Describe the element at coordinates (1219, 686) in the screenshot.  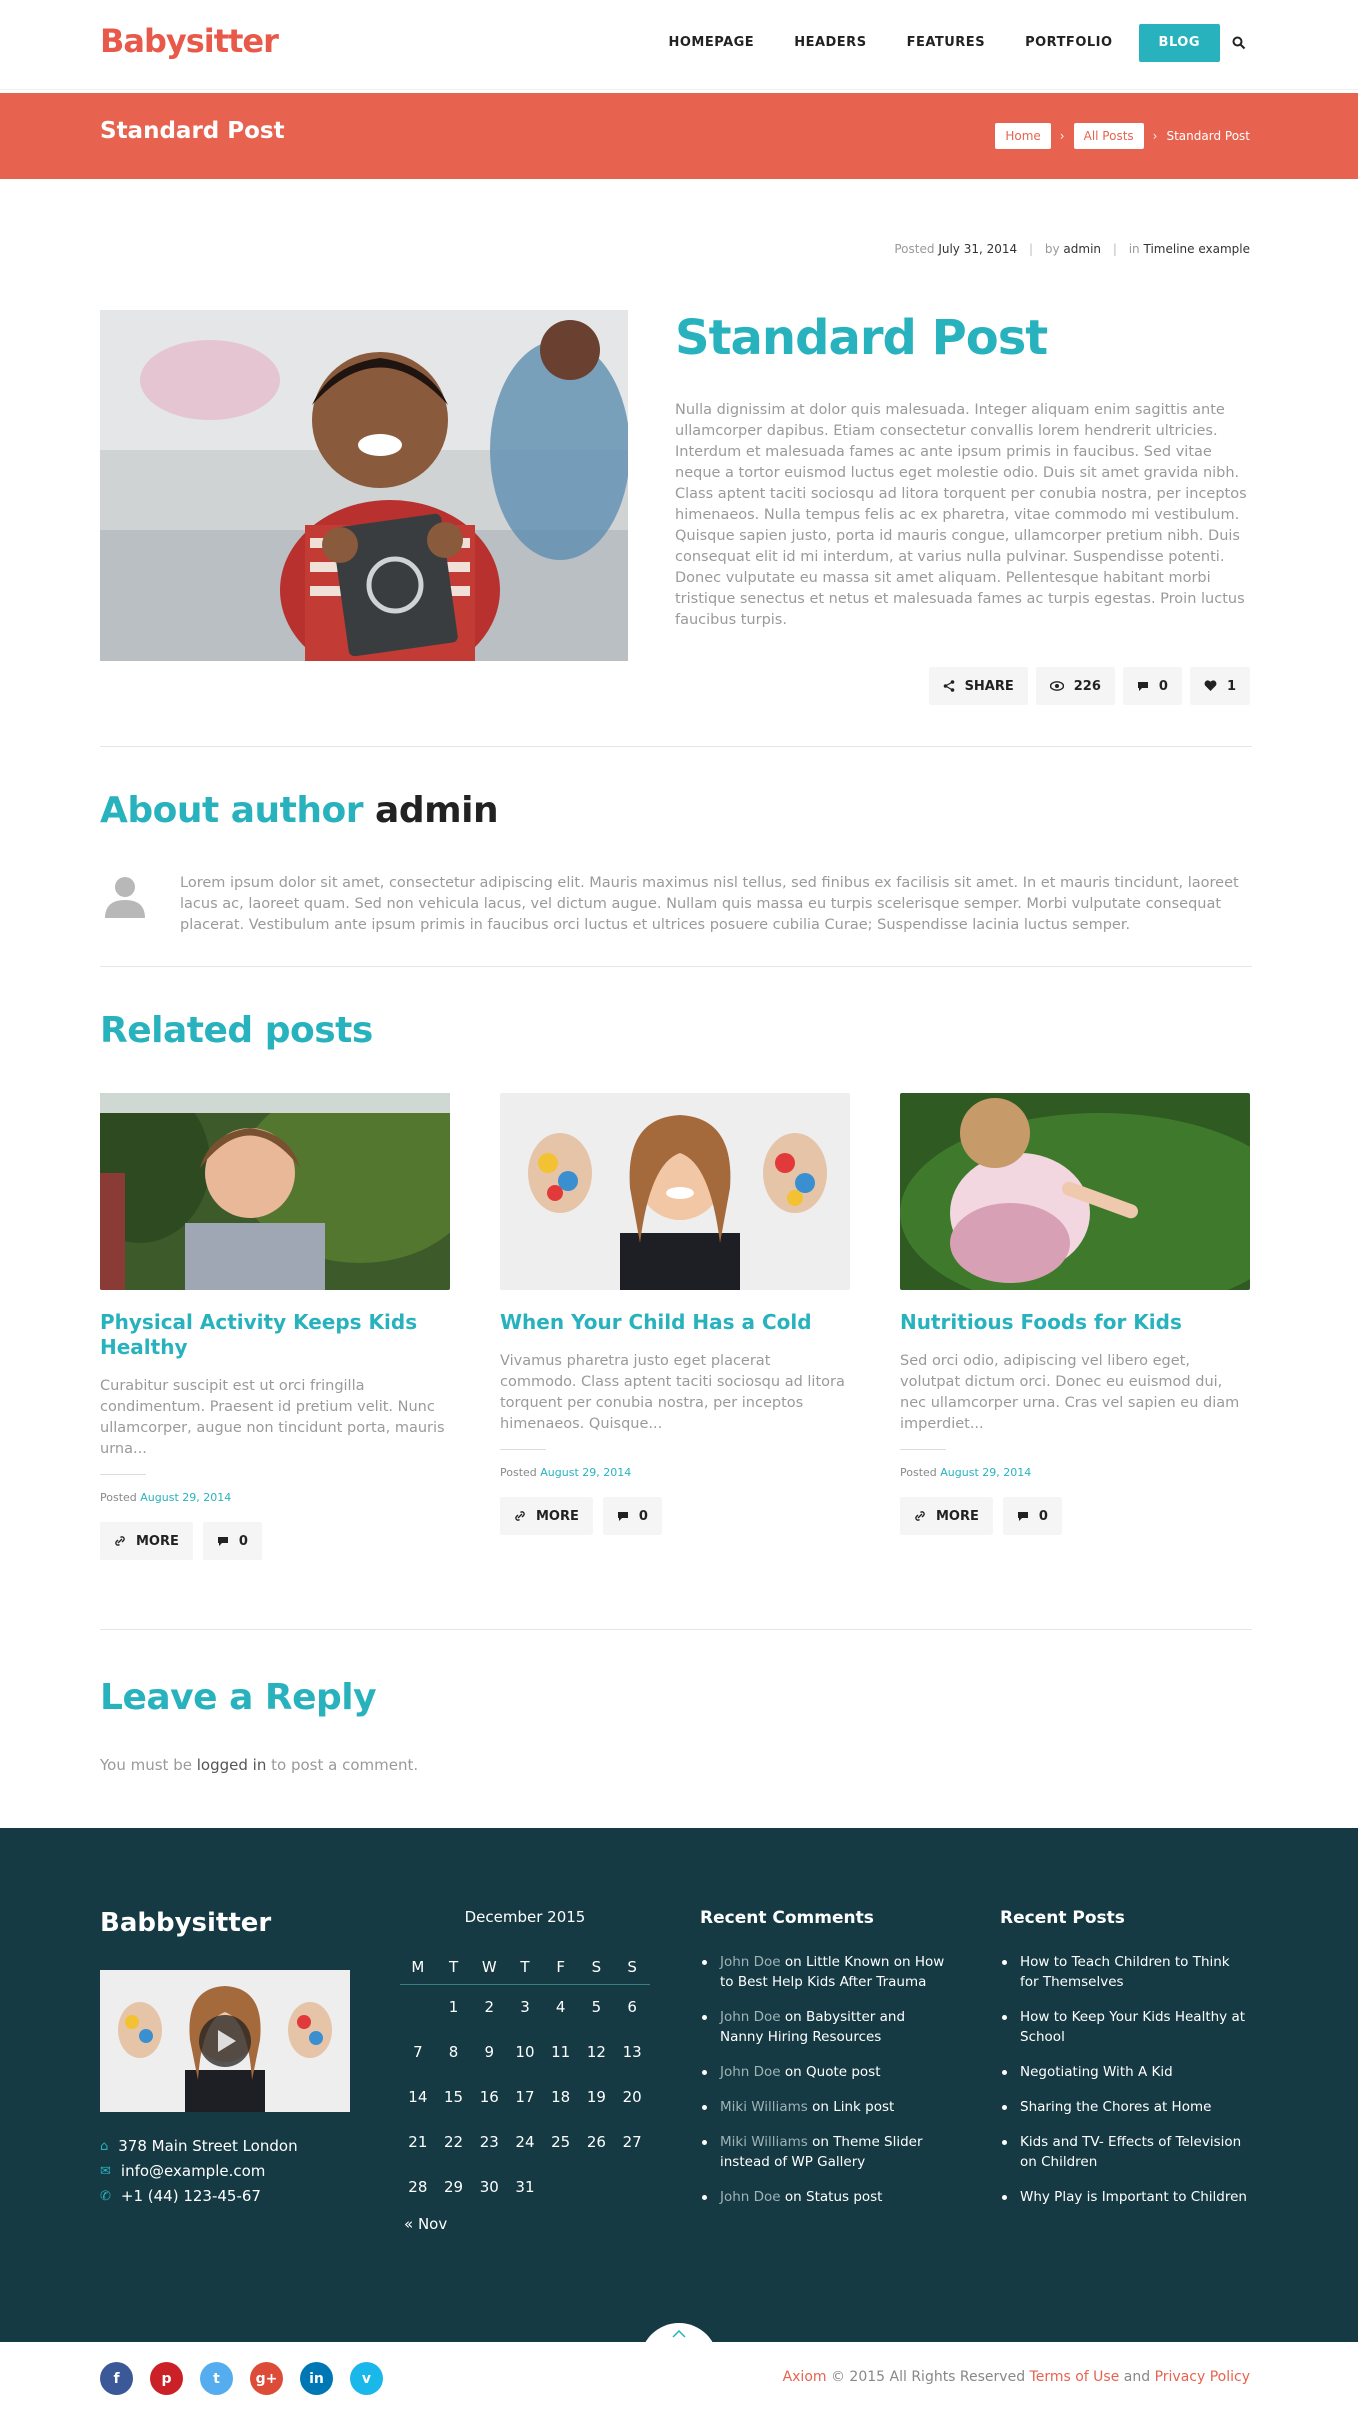
I see `like-button: 1` at that location.